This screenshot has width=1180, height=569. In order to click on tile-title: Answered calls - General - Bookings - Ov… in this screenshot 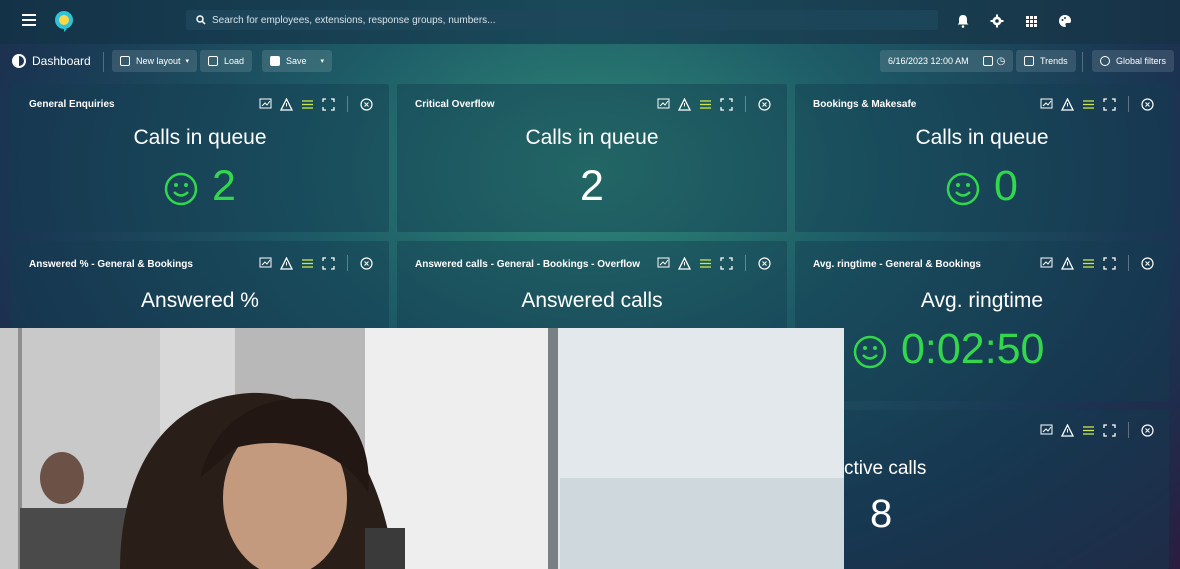, I will do `click(528, 264)`.